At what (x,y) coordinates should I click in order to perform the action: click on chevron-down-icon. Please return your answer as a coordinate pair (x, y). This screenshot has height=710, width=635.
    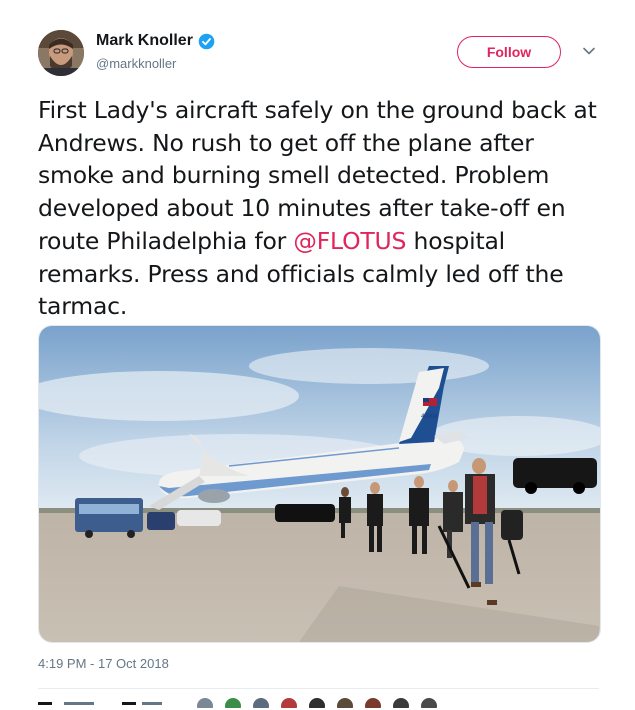
    Looking at the image, I should click on (589, 51).